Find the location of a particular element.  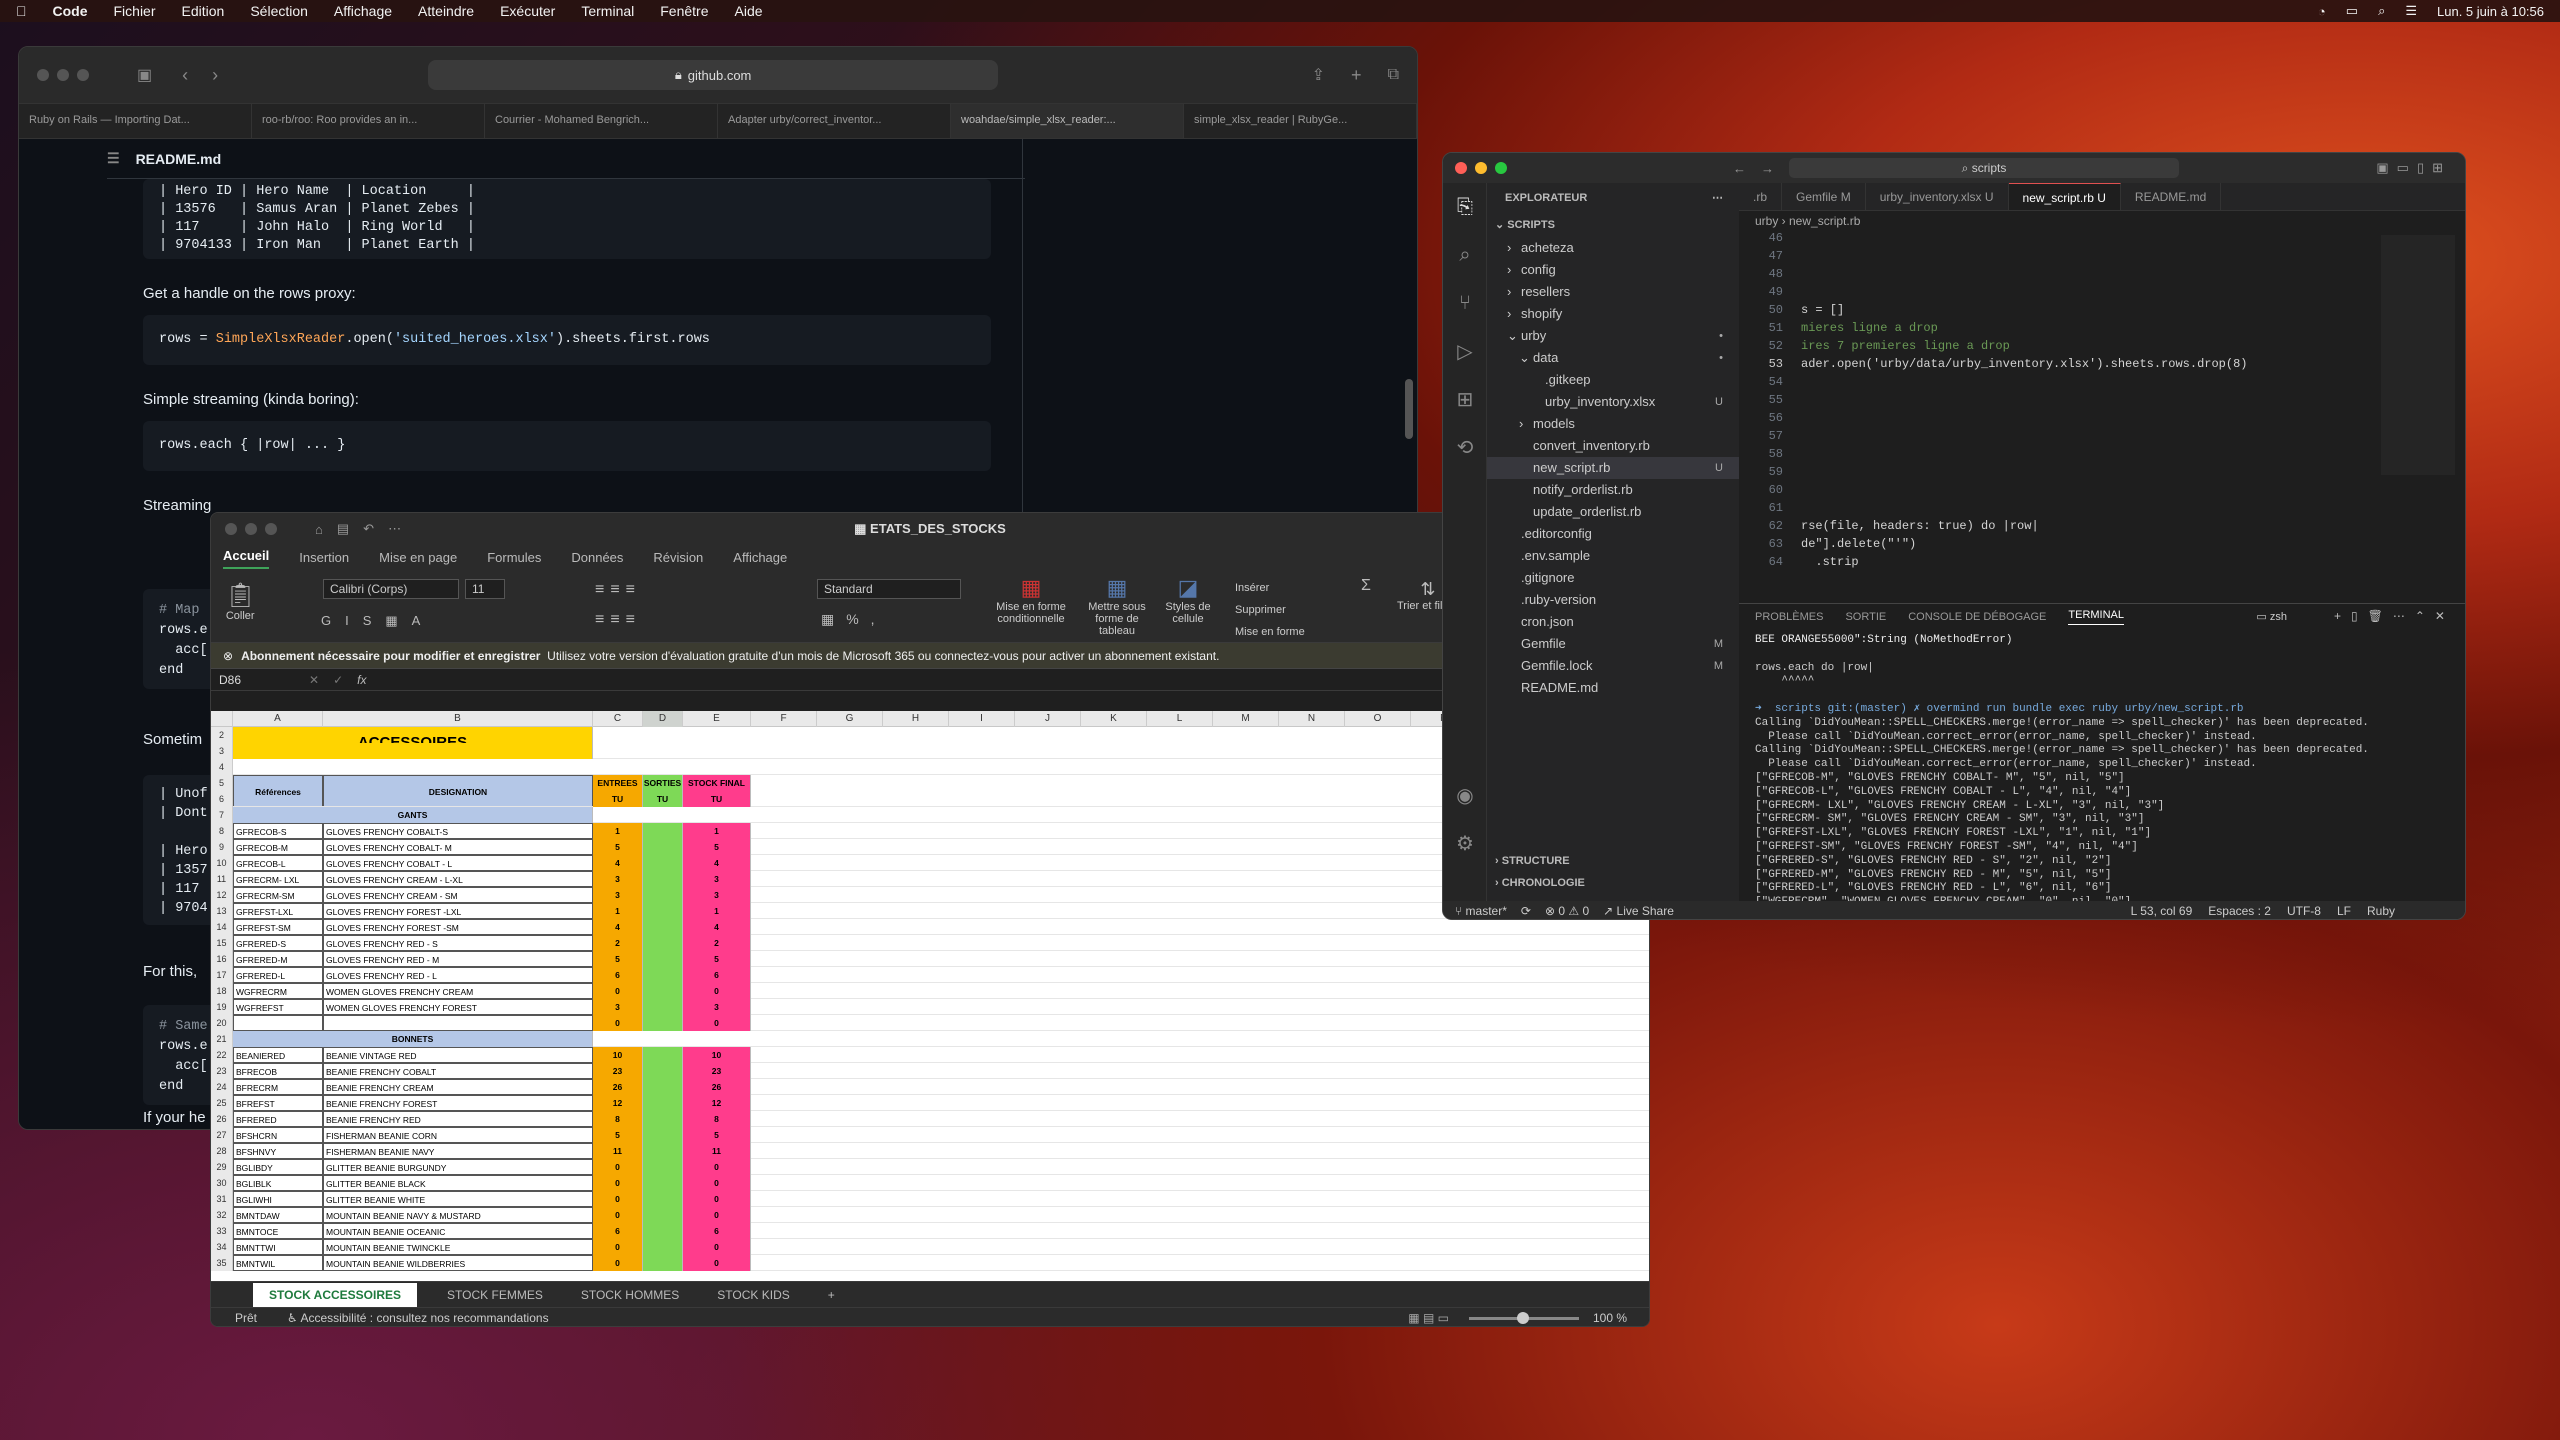

zoom-slider is located at coordinates (1523, 1317).